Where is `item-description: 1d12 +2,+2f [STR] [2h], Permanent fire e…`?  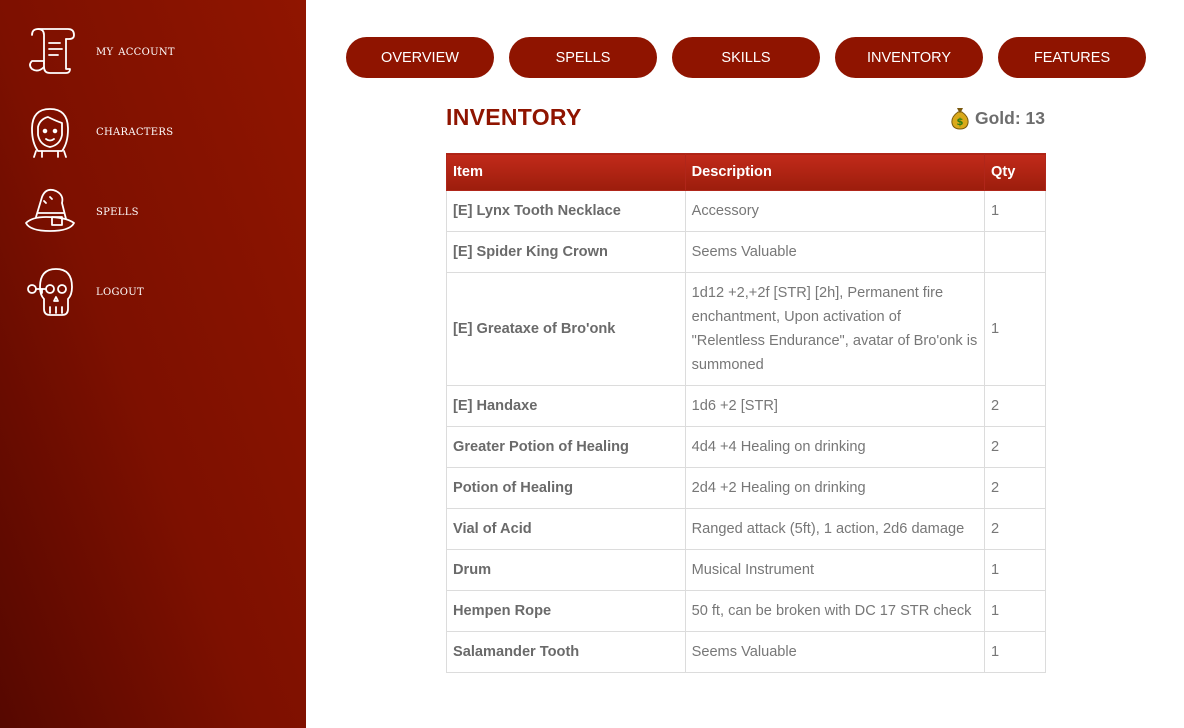 item-description: 1d12 +2,+2f [STR] [2h], Permanent fire e… is located at coordinates (835, 329).